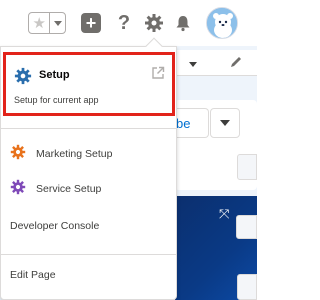 This screenshot has height=300, width=320. Describe the element at coordinates (158, 75) in the screenshot. I see `external-link-icon` at that location.